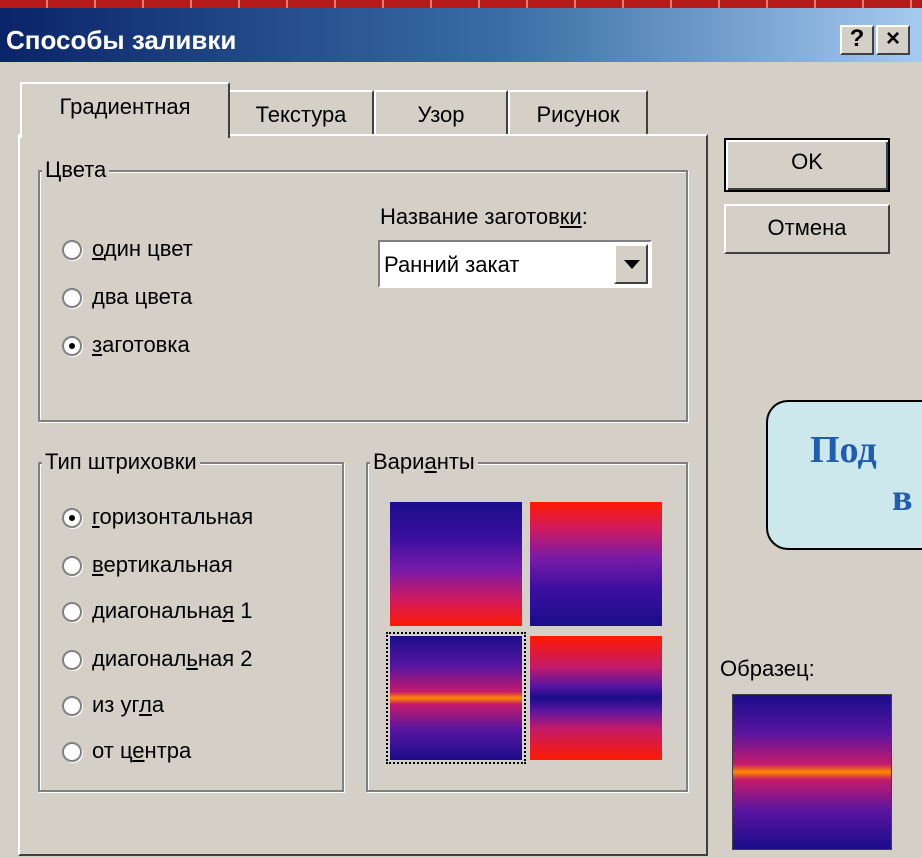 Image resolution: width=922 pixels, height=858 pixels. I want to click on one-color-mnemonic: о, so click(98, 248).